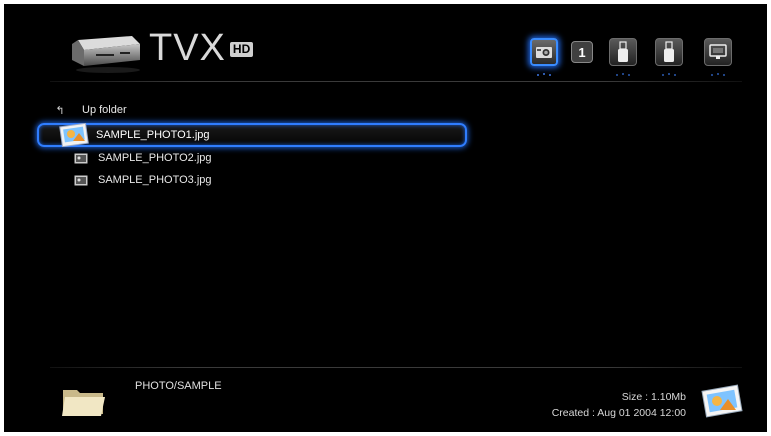 The height and width of the screenshot is (436, 771). What do you see at coordinates (155, 180) in the screenshot?
I see `file-name: SAMPLE_PHOTO3.jpg` at bounding box center [155, 180].